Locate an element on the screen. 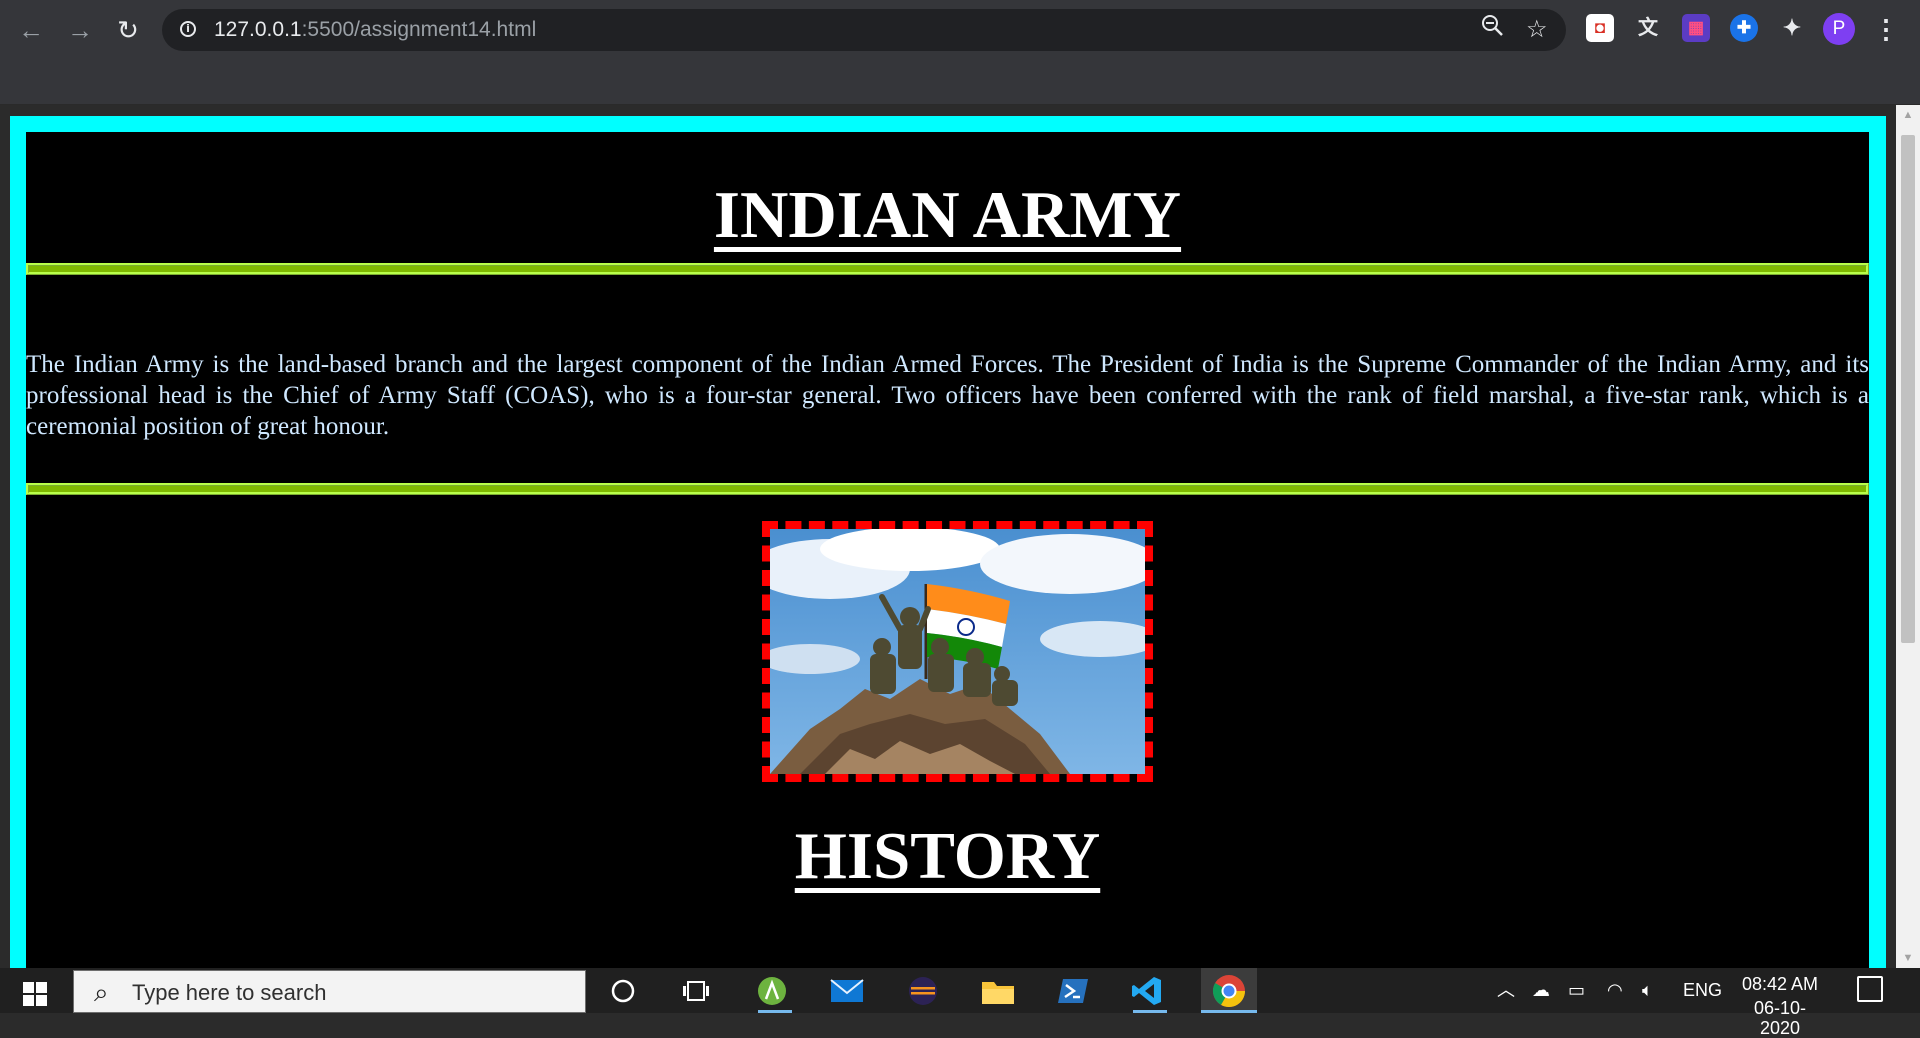 This screenshot has height=1038, width=1920. chrome-taskbar-button is located at coordinates (1229, 990).